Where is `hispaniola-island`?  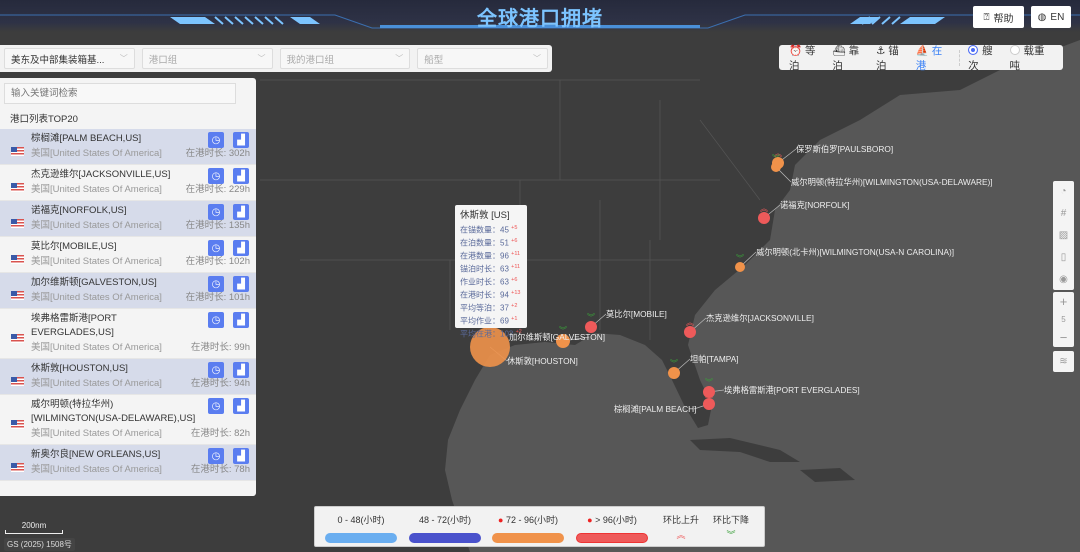
hispaniola-island is located at coordinates (827, 475).